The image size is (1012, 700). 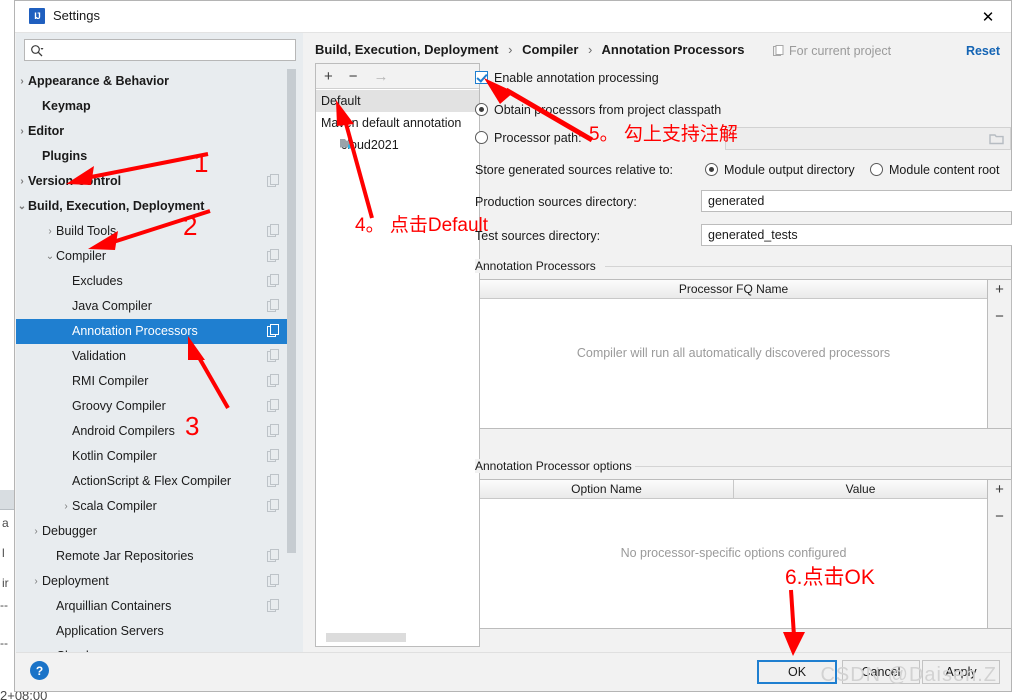 I want to click on store-module-output-row: Module output directory, so click(x=780, y=170).